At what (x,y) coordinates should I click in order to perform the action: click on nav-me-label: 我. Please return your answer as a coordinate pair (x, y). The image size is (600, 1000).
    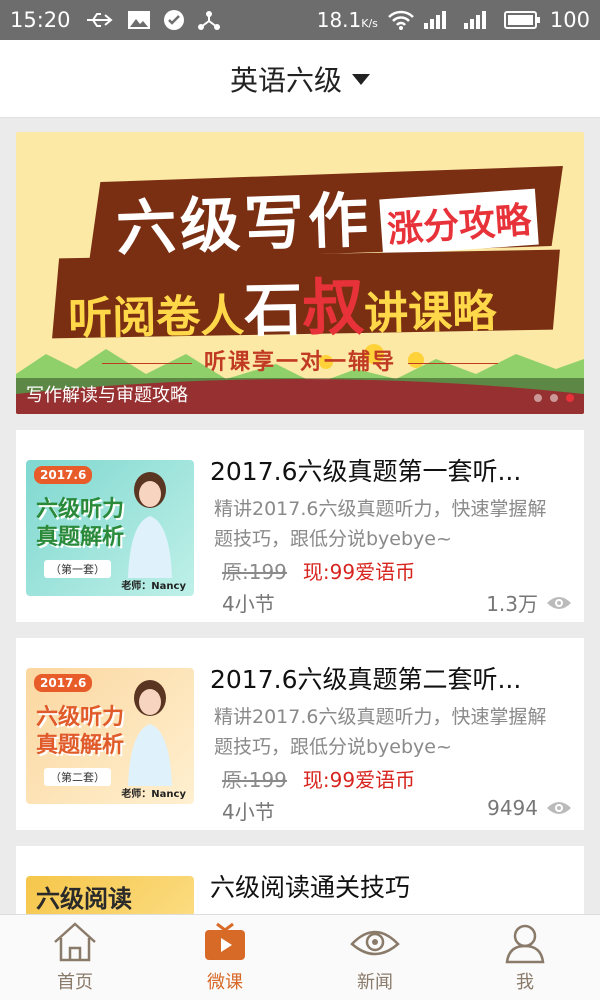
    Looking at the image, I should click on (525, 982).